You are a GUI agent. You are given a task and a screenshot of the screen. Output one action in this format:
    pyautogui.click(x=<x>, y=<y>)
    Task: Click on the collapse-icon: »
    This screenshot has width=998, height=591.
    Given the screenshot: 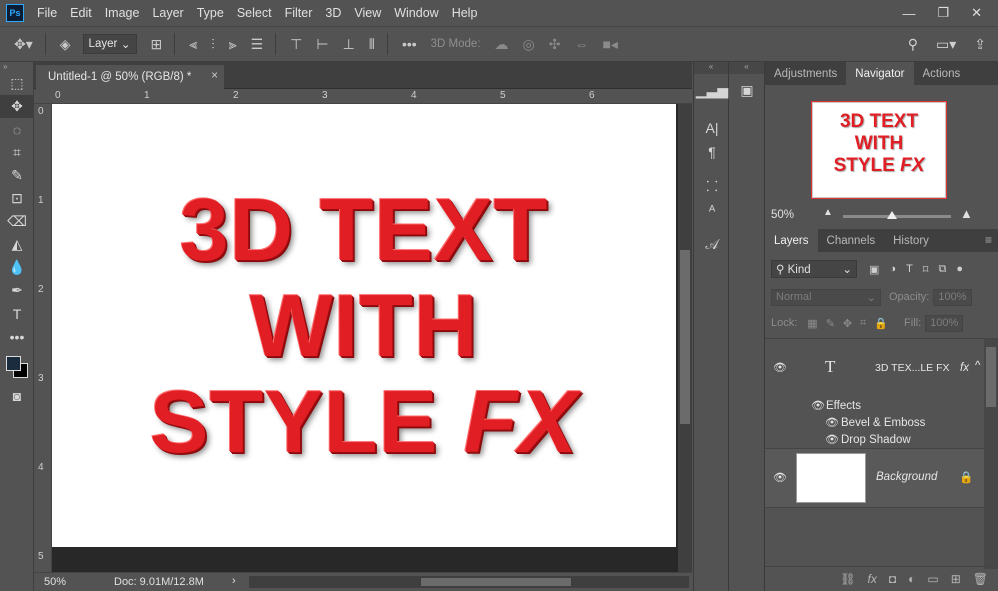 What is the action you would take?
    pyautogui.click(x=16, y=67)
    